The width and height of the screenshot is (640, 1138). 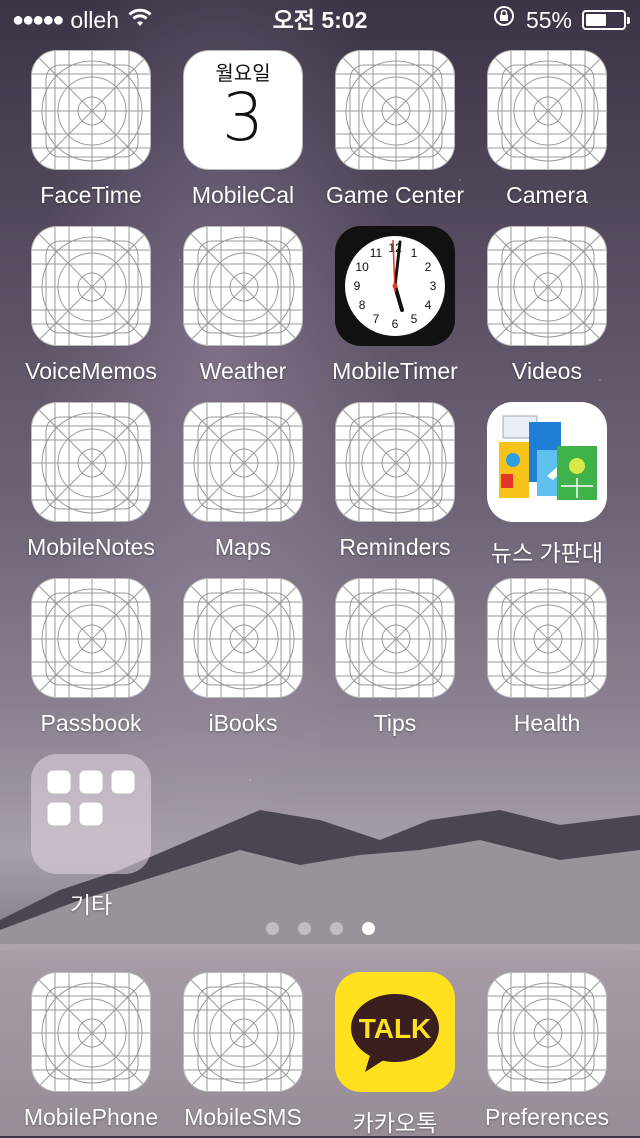 What do you see at coordinates (547, 553) in the screenshot?
I see `app-label: 뉴스 가판대` at bounding box center [547, 553].